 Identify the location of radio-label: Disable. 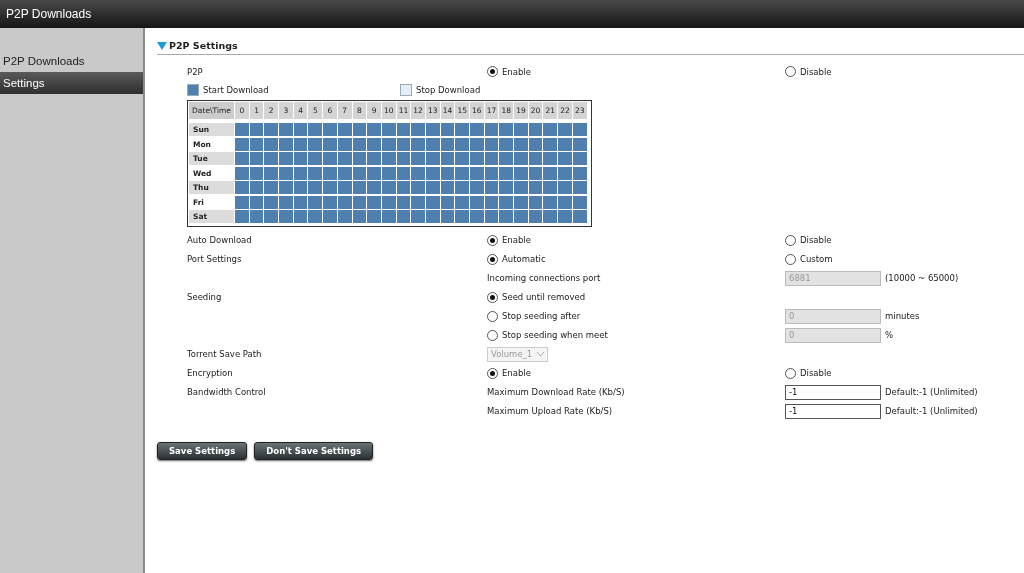
(816, 71).